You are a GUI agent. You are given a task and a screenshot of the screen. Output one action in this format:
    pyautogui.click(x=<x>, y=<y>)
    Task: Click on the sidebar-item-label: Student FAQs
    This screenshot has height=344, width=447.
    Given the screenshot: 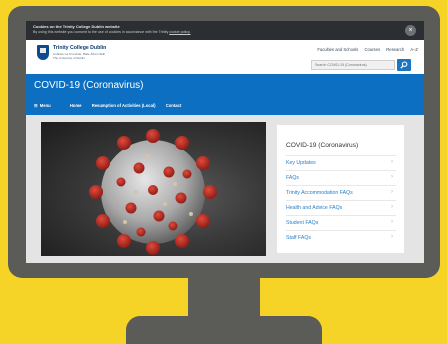 What is the action you would take?
    pyautogui.click(x=302, y=223)
    